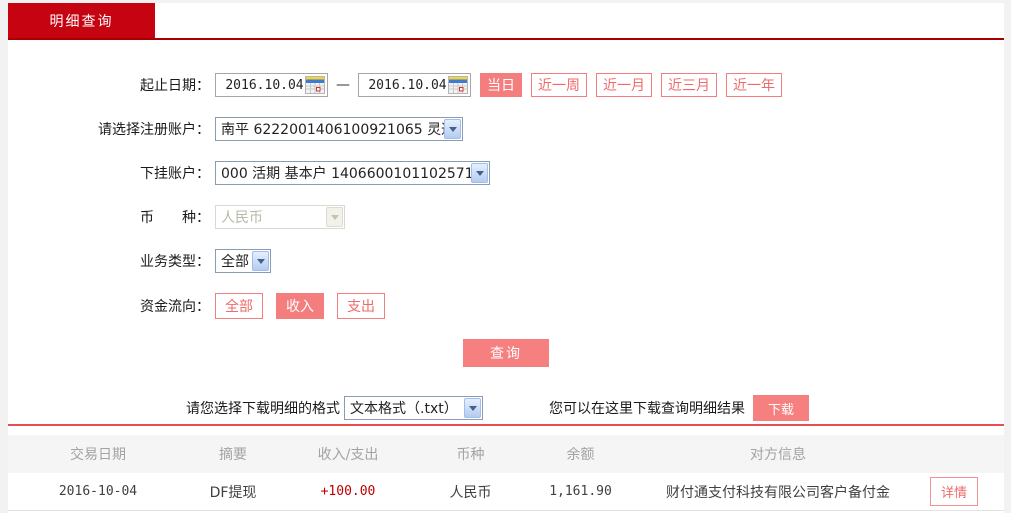 The width and height of the screenshot is (1011, 513). Describe the element at coordinates (239, 306) in the screenshot. I see `fund-flow-all-button: 全部` at that location.